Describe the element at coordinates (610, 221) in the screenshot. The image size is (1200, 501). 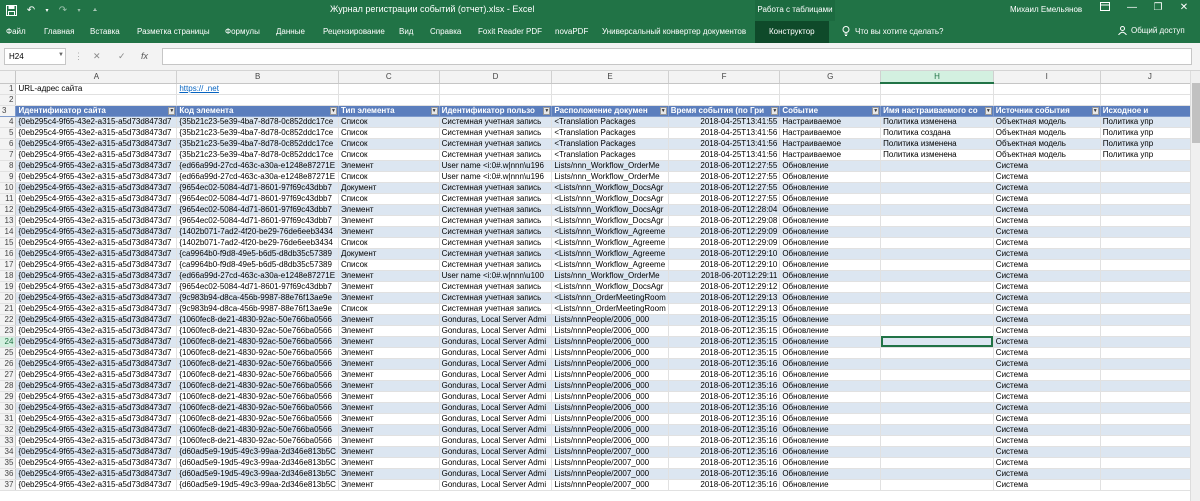
I see `cell: <Lists/nnn_Workflow_DocsAgr` at that location.